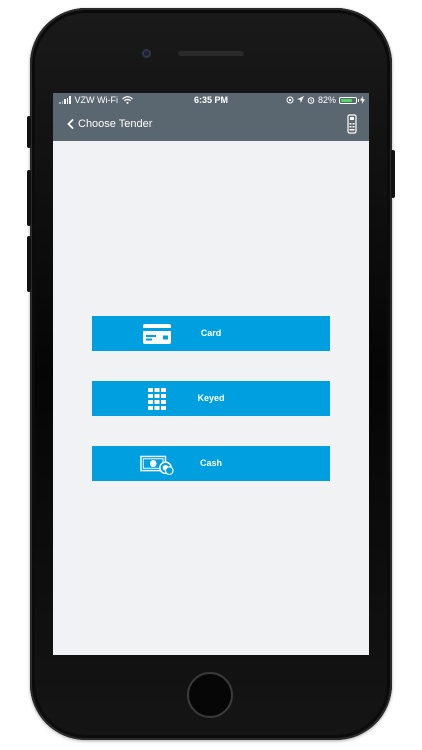  I want to click on volume-up-button, so click(29, 198).